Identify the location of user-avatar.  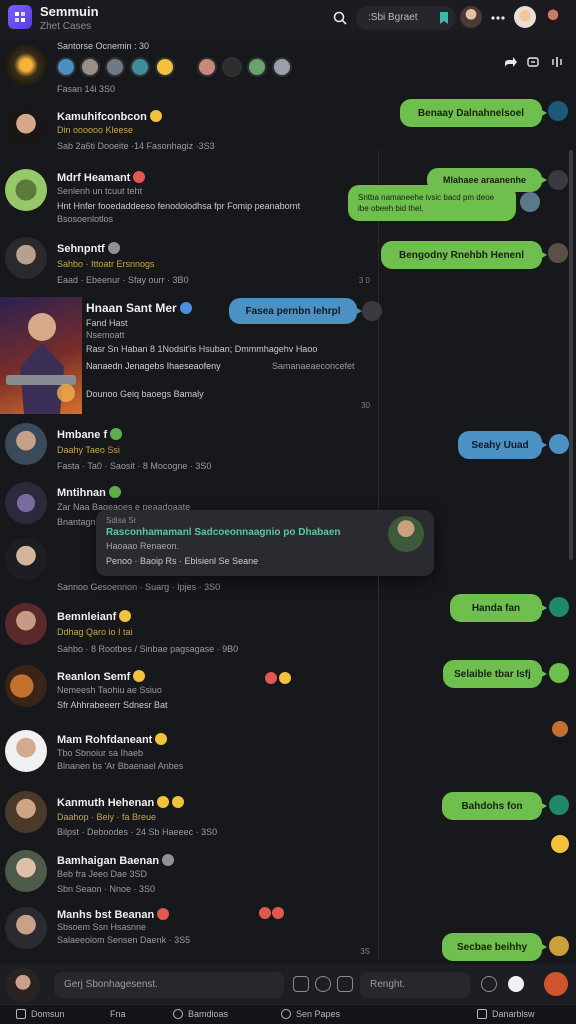
(553, 17).